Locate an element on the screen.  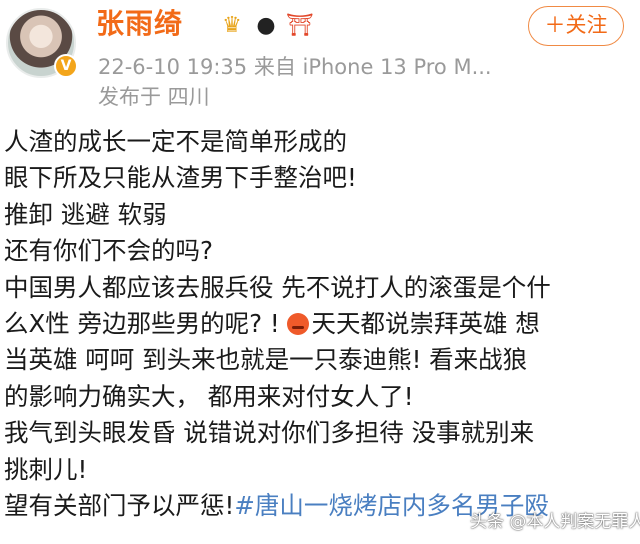
panda-icon: ● is located at coordinates (266, 26).